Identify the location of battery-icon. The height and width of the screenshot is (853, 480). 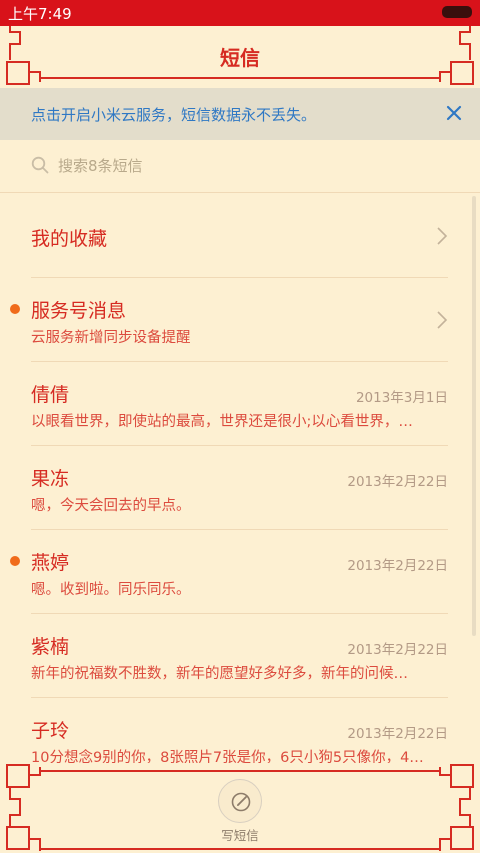
(457, 12).